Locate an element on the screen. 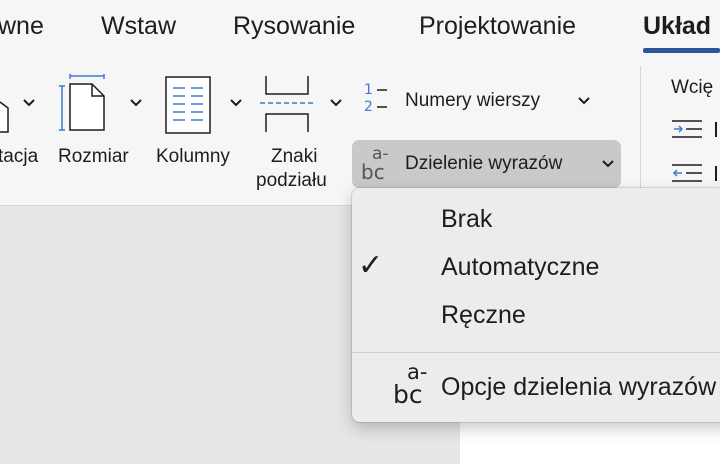 The image size is (720, 464). orientation-label: tacja is located at coordinates (19, 157).